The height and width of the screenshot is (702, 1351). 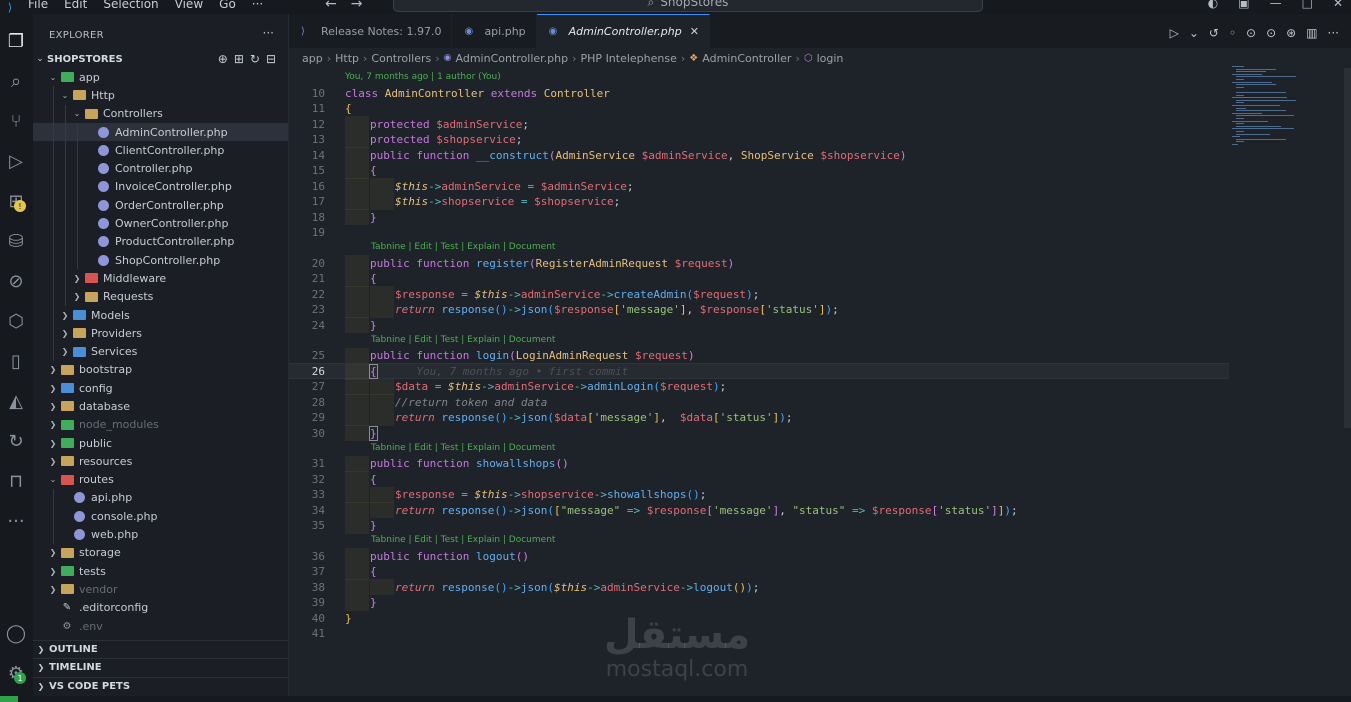 I want to click on tree-folder: ❯ Requests, so click(x=160, y=296).